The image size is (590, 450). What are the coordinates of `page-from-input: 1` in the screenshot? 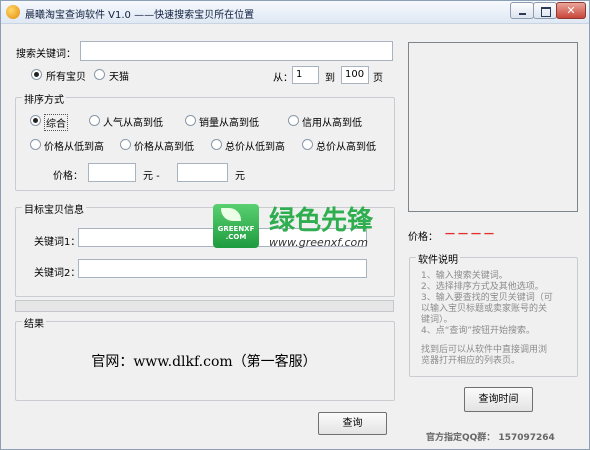 It's located at (305, 75).